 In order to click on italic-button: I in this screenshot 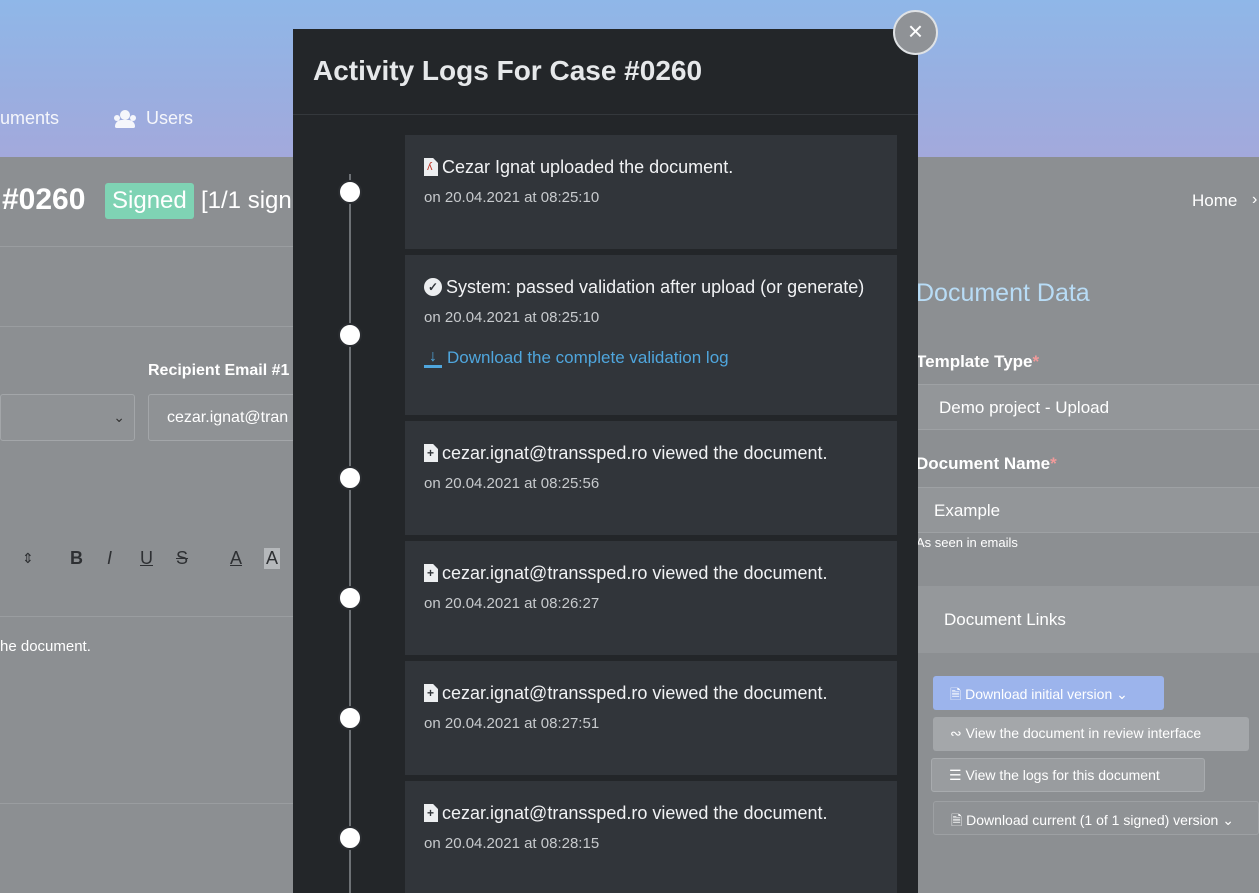, I will do `click(109, 558)`.